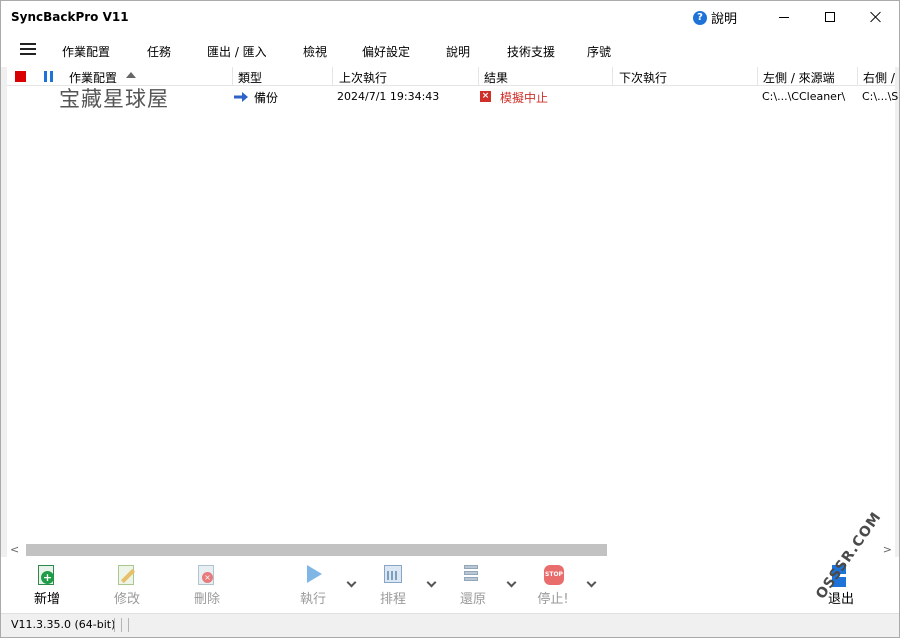 The height and width of the screenshot is (638, 900). Describe the element at coordinates (86, 51) in the screenshot. I see `menu-profiles: 作業配置` at that location.